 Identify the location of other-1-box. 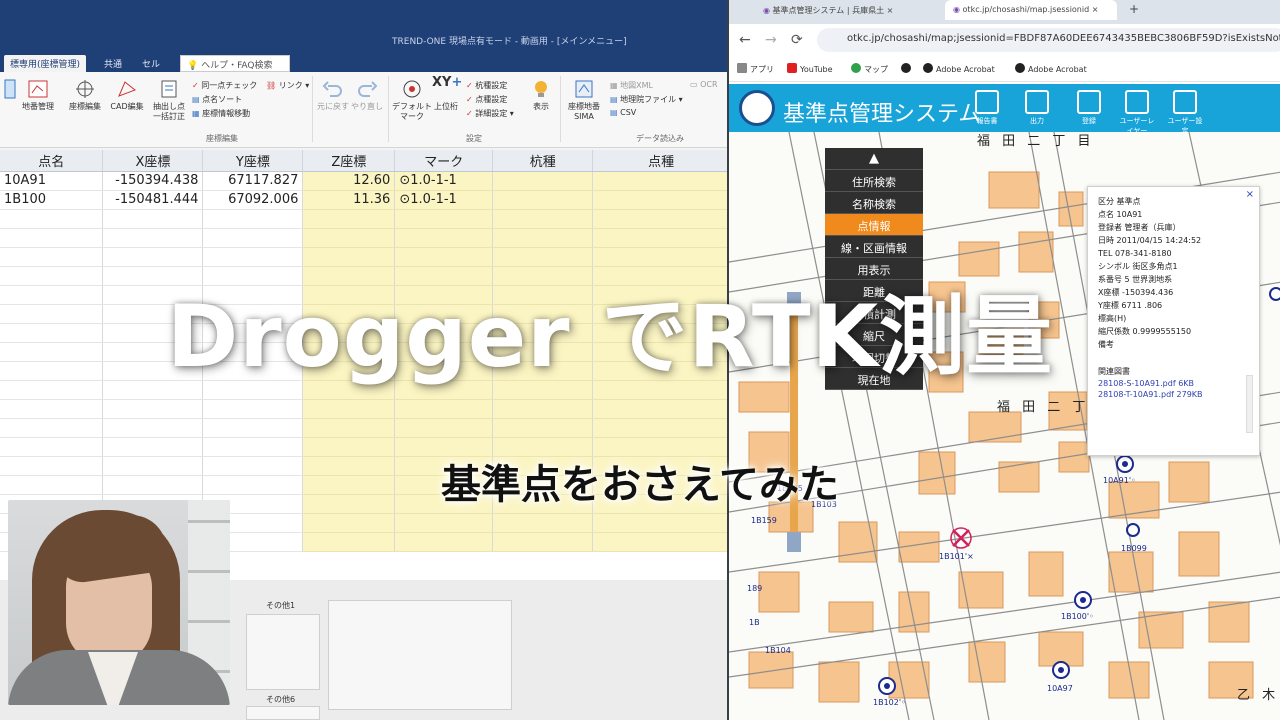
(283, 652).